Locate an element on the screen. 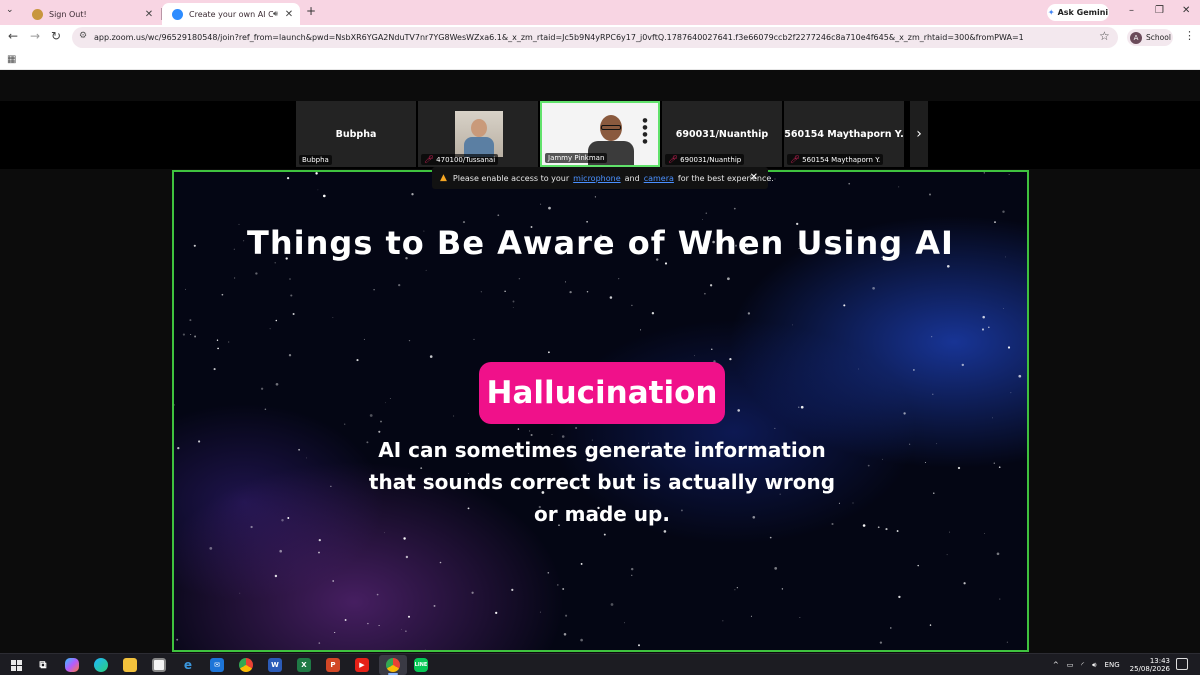 This screenshot has width=1200, height=675. ask-gemini-button: ✦ Ask Gemini is located at coordinates (1078, 12).